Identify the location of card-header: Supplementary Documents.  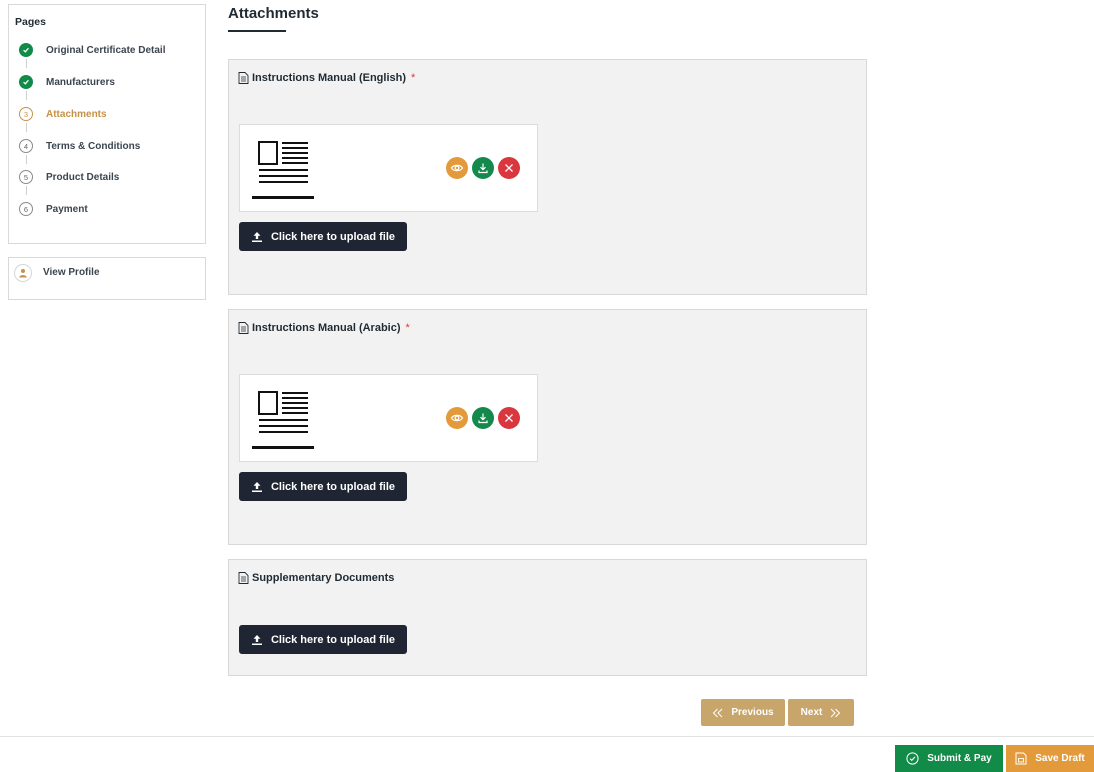
(316, 578).